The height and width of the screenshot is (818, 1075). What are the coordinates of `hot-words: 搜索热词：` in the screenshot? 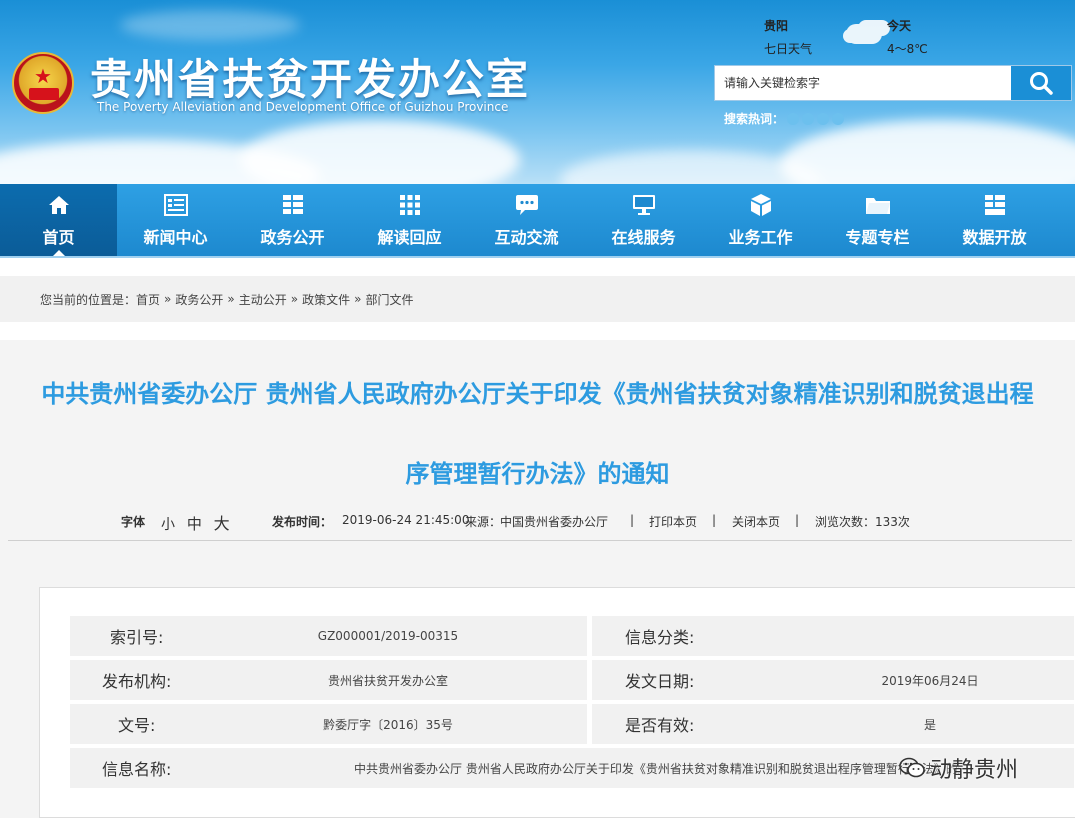 It's located at (784, 118).